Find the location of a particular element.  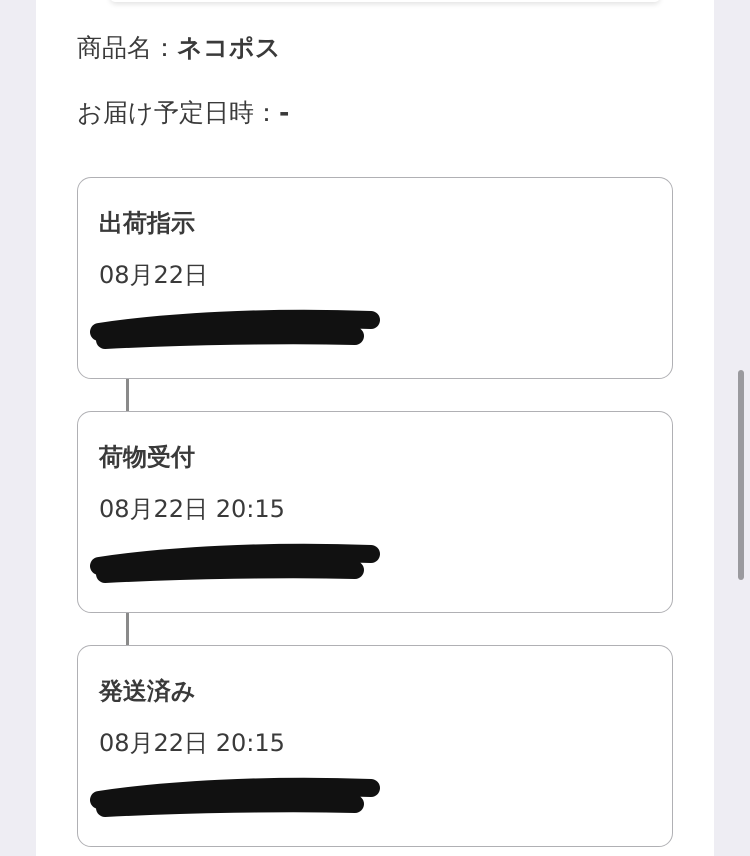

status-title: 発送済み is located at coordinates (148, 691).